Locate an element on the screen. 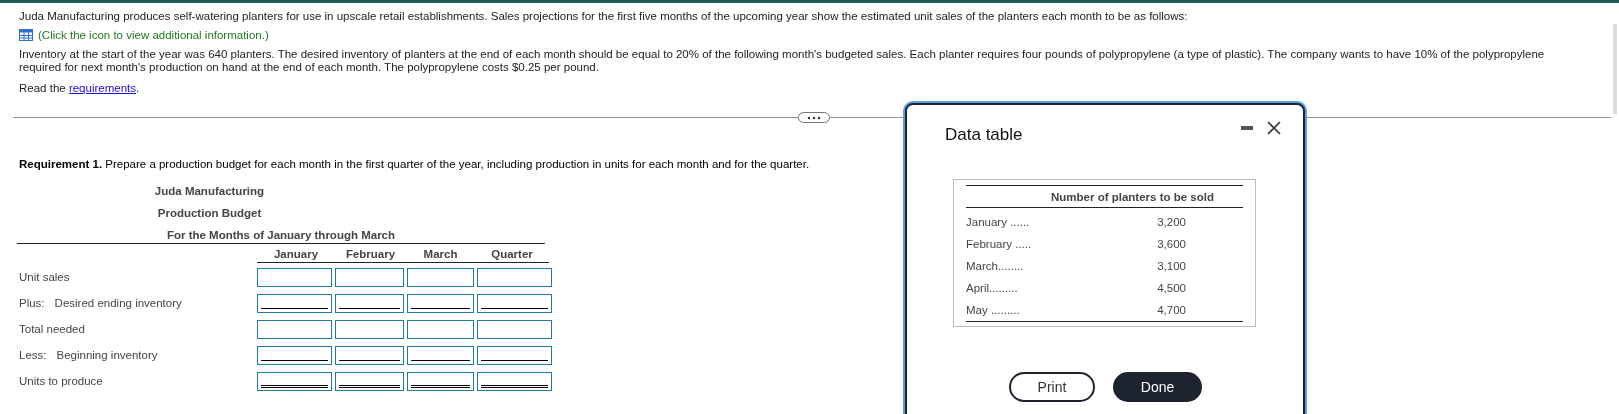 Image resolution: width=1619 pixels, height=414 pixels. info-link: (Click the icon to view additional information.) is located at coordinates (153, 35).